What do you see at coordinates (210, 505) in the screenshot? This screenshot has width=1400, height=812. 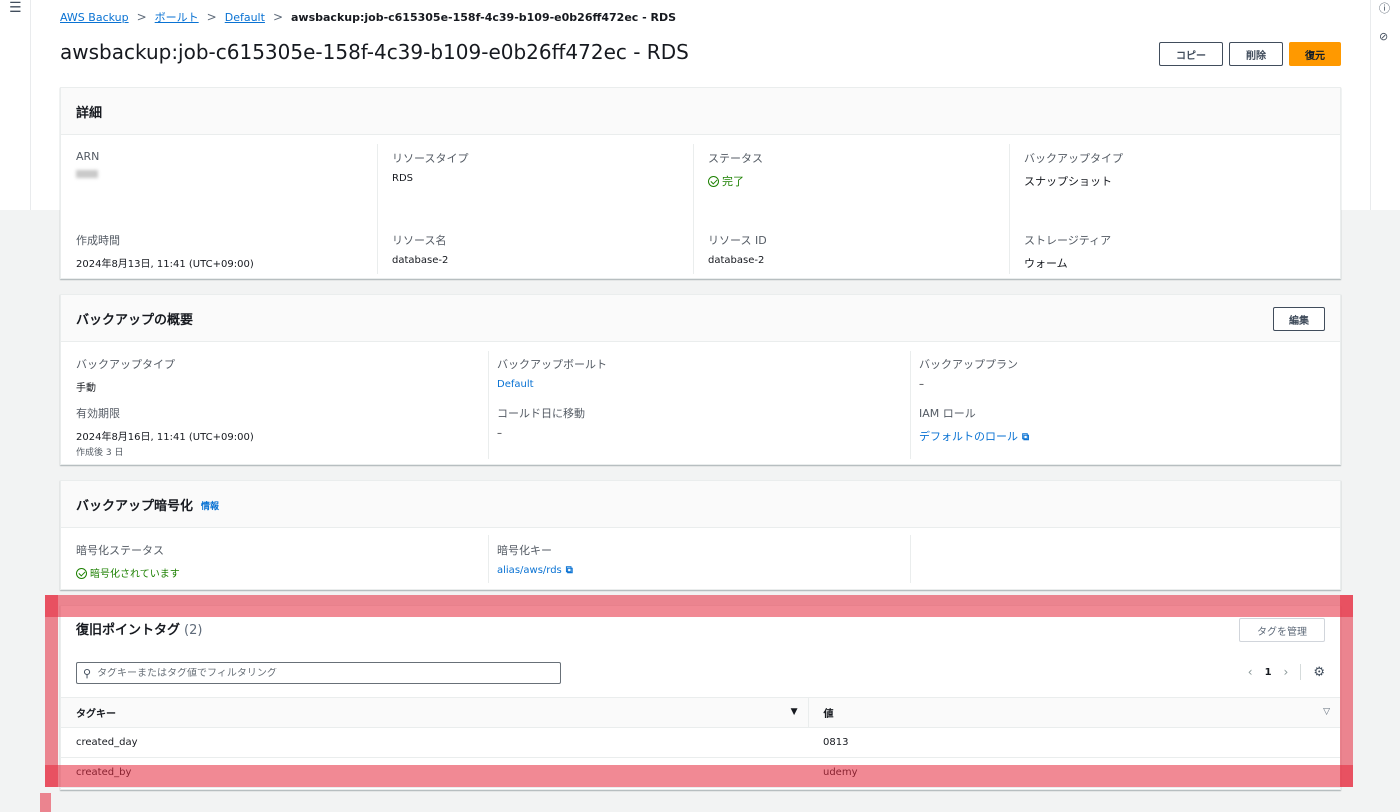 I see `encryption-info-link: 情報` at bounding box center [210, 505].